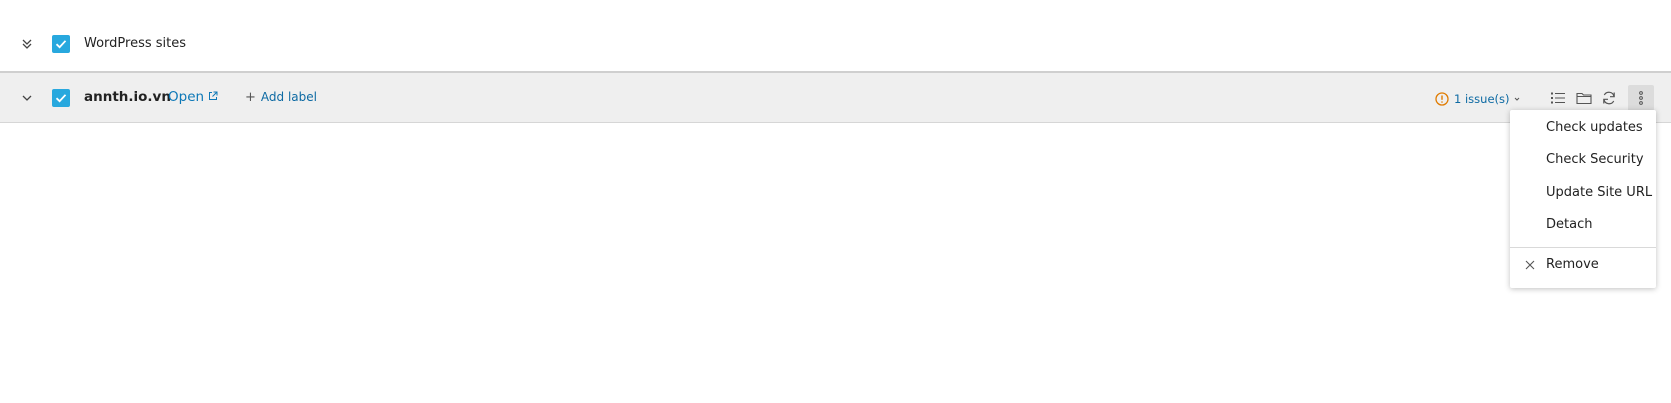 The image size is (1671, 403). What do you see at coordinates (1442, 99) in the screenshot?
I see `warning-circle-icon` at bounding box center [1442, 99].